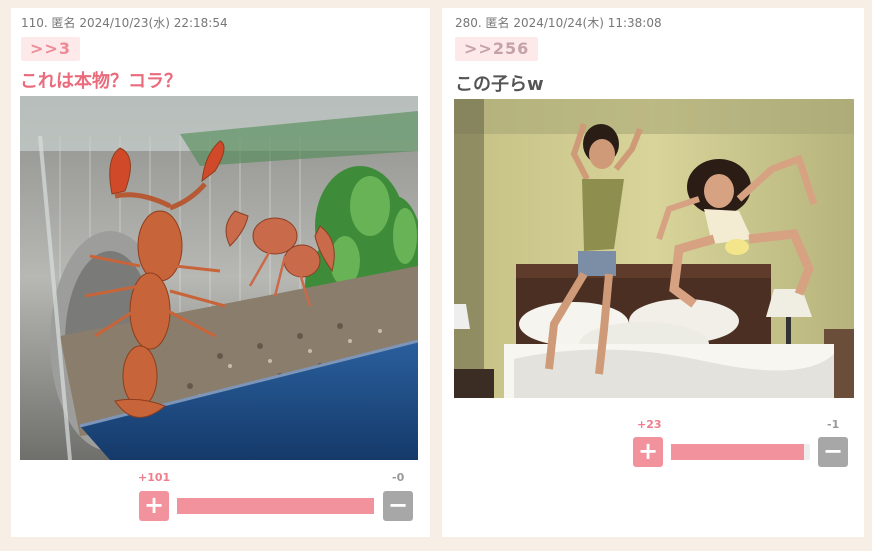  What do you see at coordinates (649, 424) in the screenshot?
I see `plus-vote-count: +23` at bounding box center [649, 424].